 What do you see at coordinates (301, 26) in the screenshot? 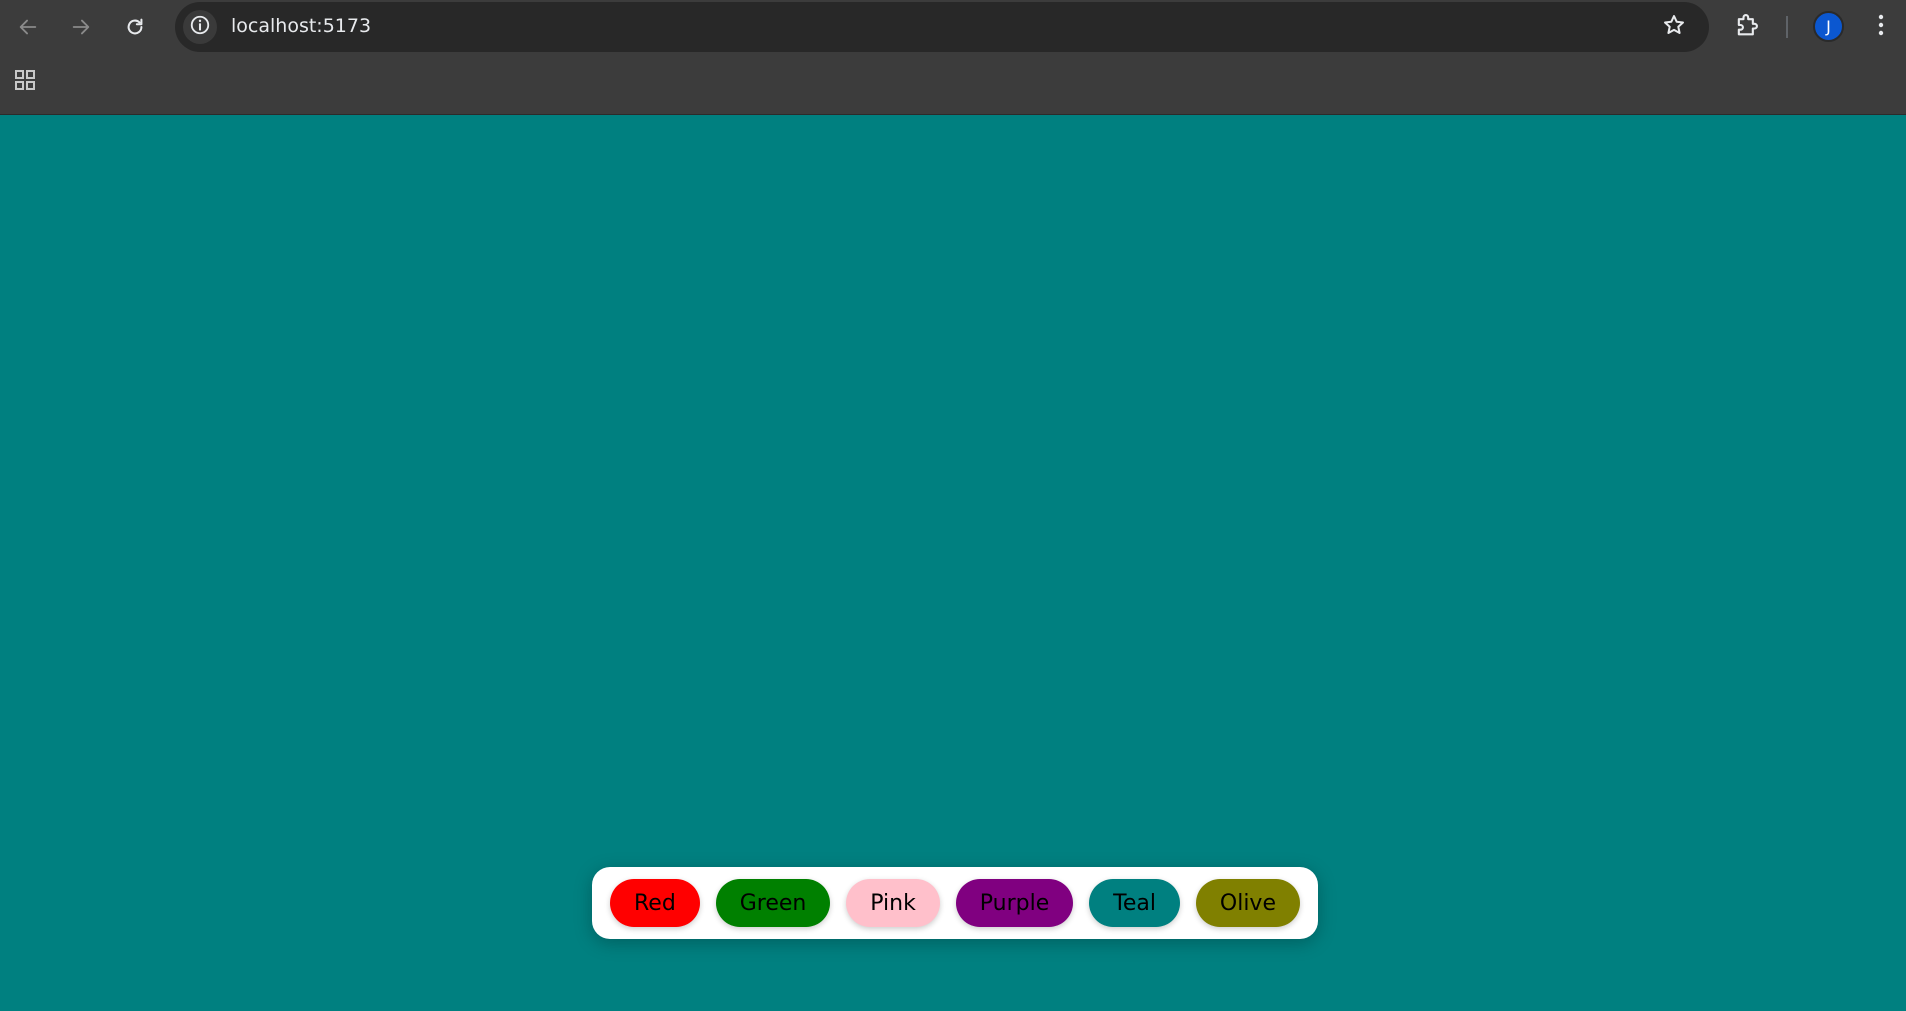
I see `url-text: localhost:5173` at bounding box center [301, 26].